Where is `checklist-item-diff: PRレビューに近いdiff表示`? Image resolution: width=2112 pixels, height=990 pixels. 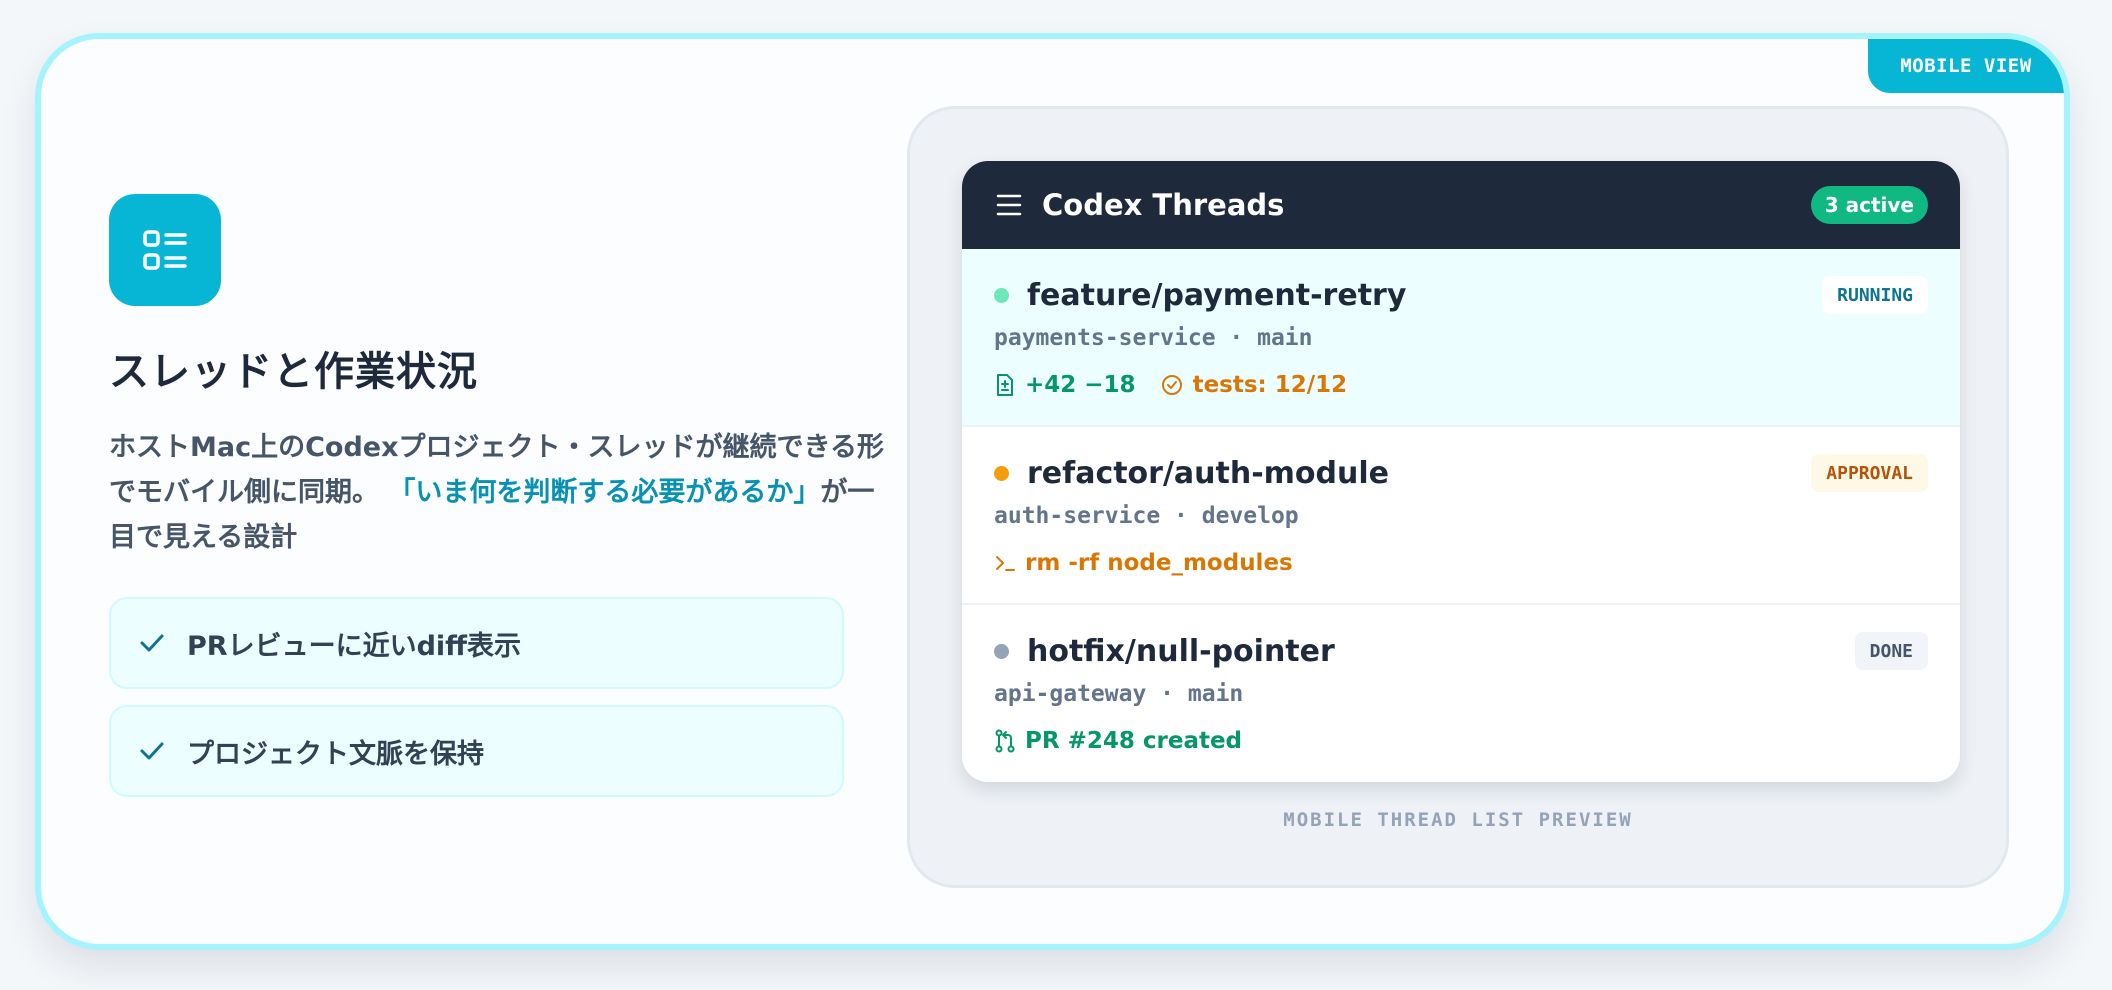 checklist-item-diff: PRレビューに近いdiff表示 is located at coordinates (476, 643).